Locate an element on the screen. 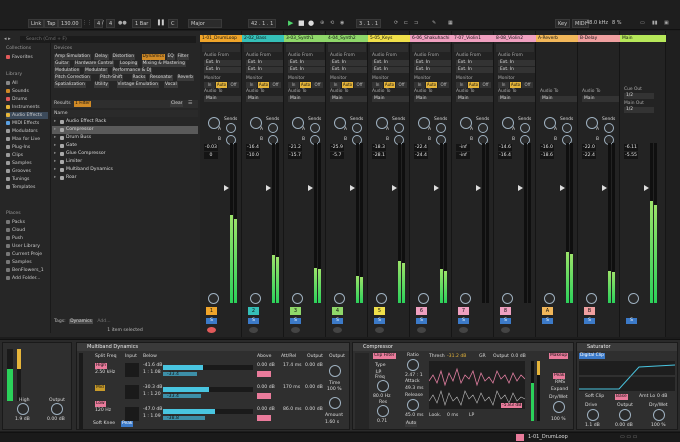  overdub-icon: ⊕ is located at coordinates (322, 23).